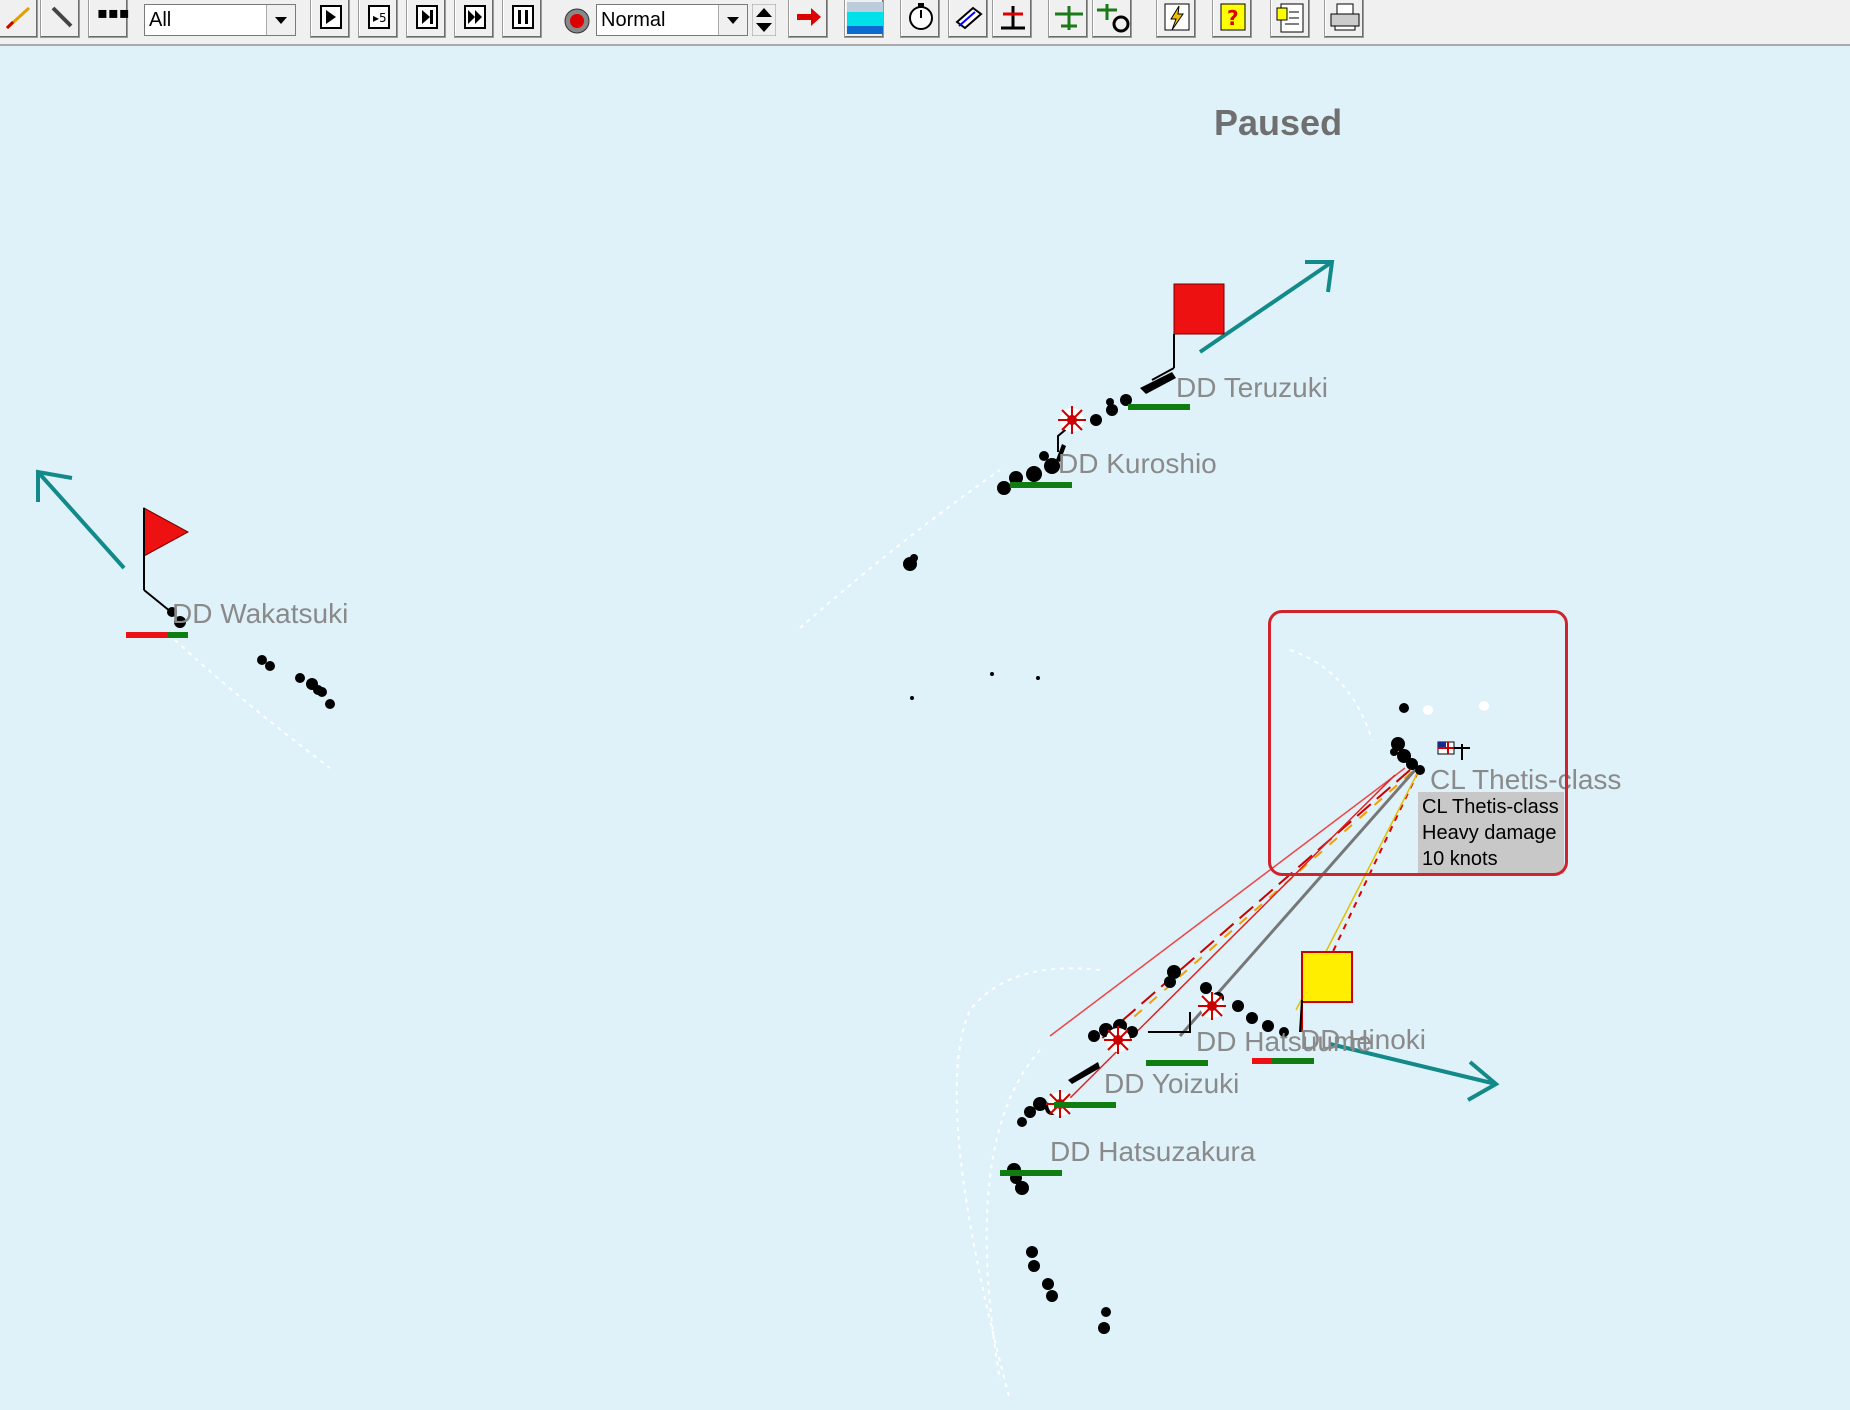  I want to click on ship-label-yoizuki: DD Yoizuki, so click(1171, 1084).